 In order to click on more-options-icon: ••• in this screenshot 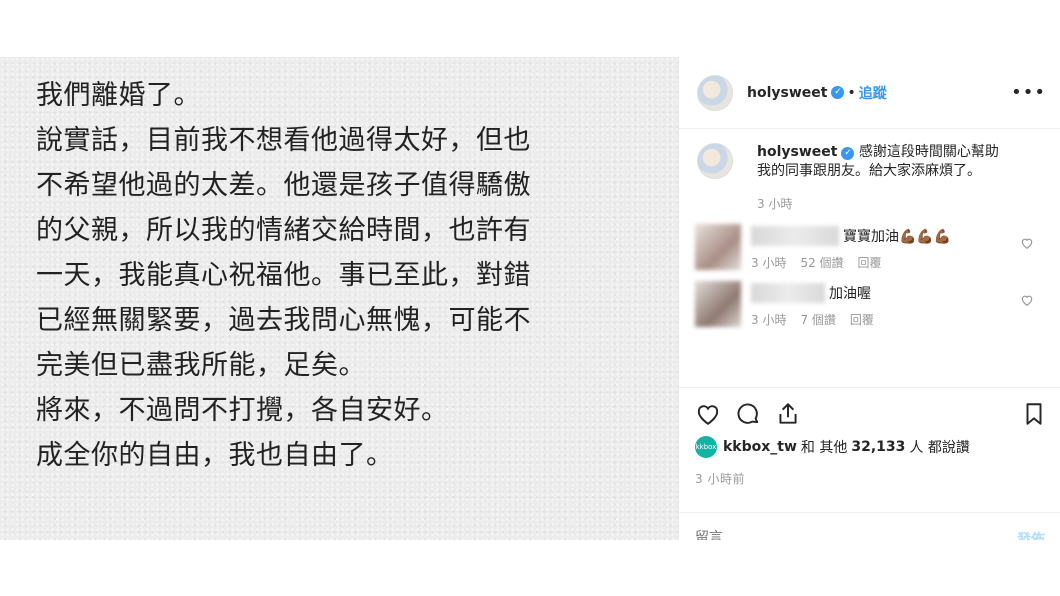, I will do `click(1028, 92)`.